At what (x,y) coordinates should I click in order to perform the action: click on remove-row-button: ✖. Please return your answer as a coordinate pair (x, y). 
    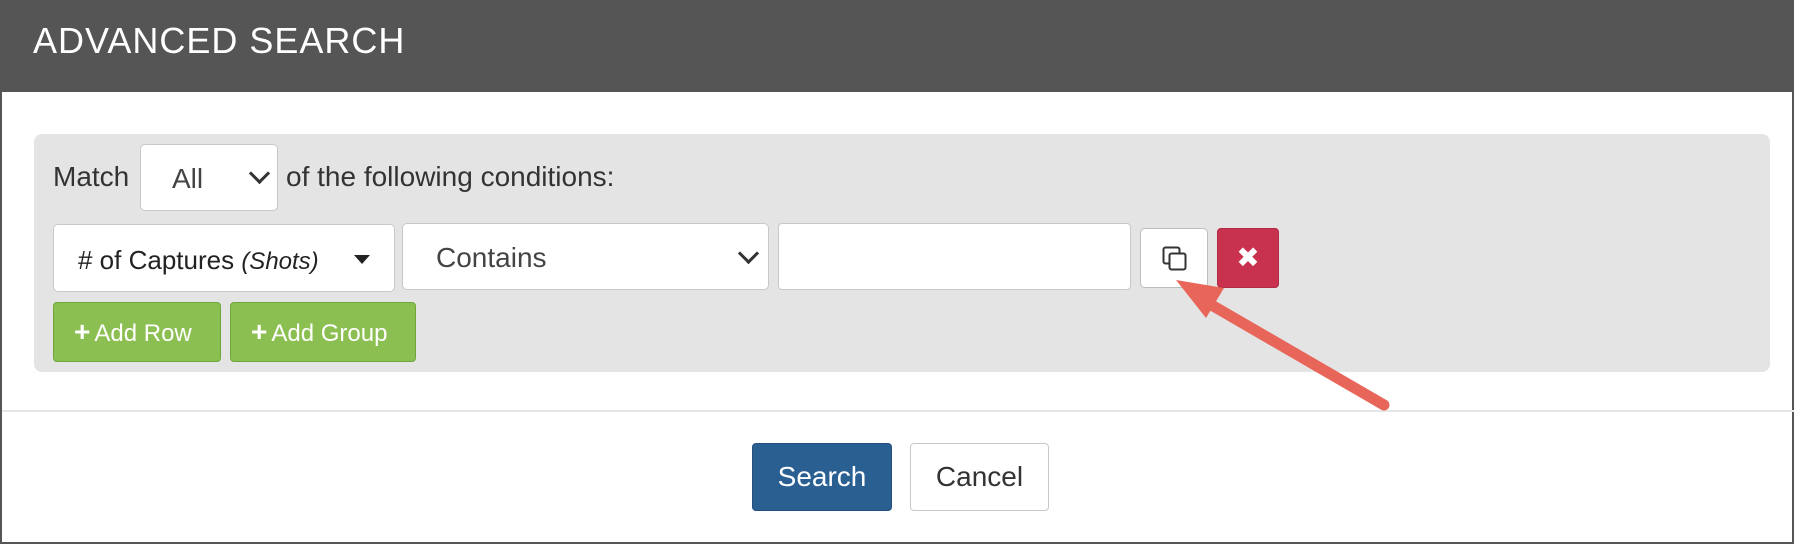
    Looking at the image, I should click on (1248, 258).